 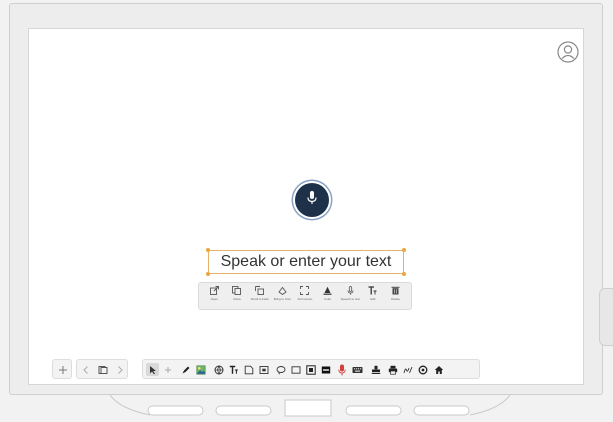 I want to click on page-navigation-group, so click(x=102, y=369).